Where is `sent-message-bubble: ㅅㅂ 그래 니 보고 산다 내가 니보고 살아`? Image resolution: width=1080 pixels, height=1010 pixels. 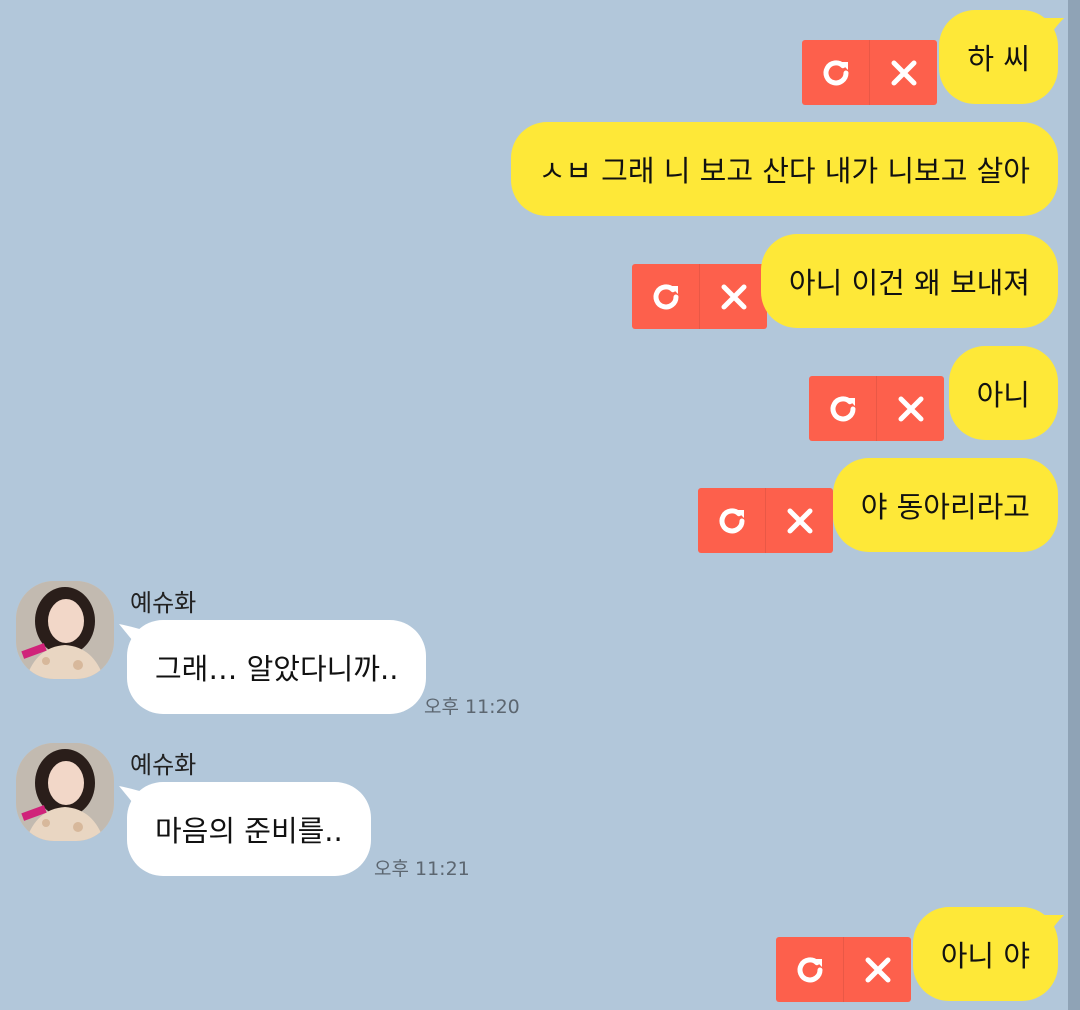
sent-message-bubble: ㅅㅂ 그래 니 보고 산다 내가 니보고 살아 is located at coordinates (784, 169).